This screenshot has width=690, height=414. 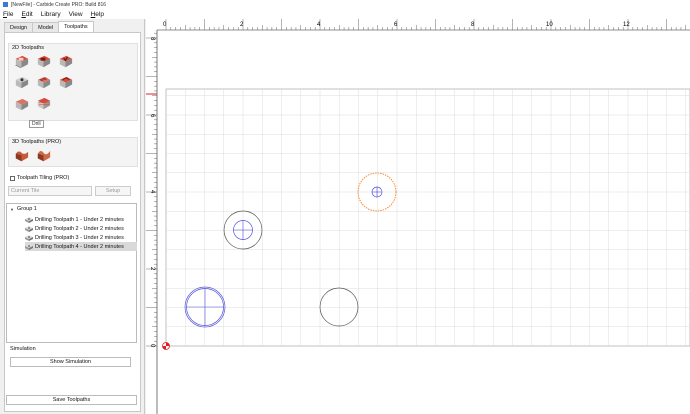 What do you see at coordinates (205, 307) in the screenshot?
I see `circle-large` at bounding box center [205, 307].